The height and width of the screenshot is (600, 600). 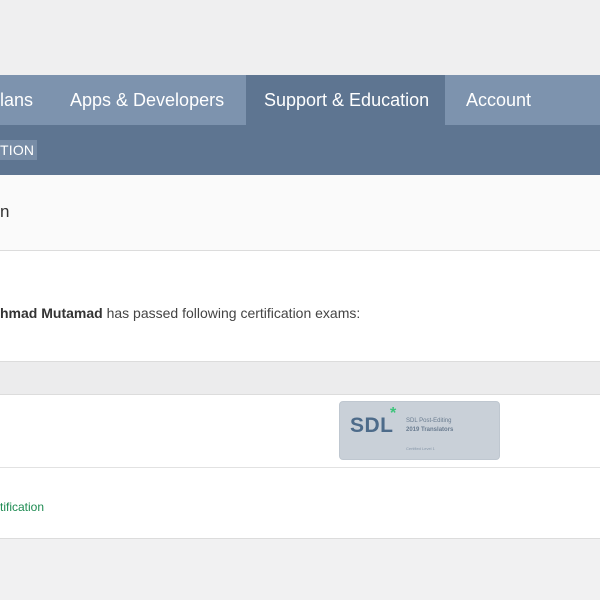 What do you see at coordinates (300, 569) in the screenshot?
I see `bottom-whitespace` at bounding box center [300, 569].